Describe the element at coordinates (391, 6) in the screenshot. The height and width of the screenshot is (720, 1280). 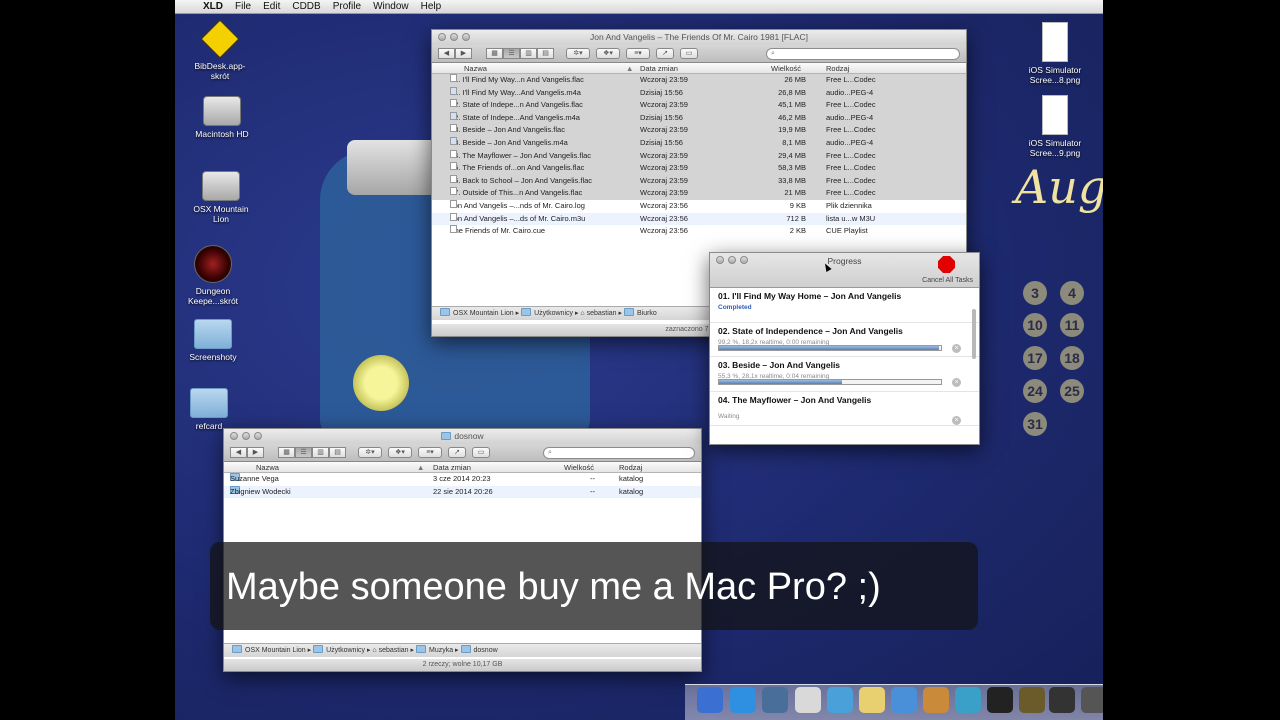
I see `menu-window: Window` at that location.